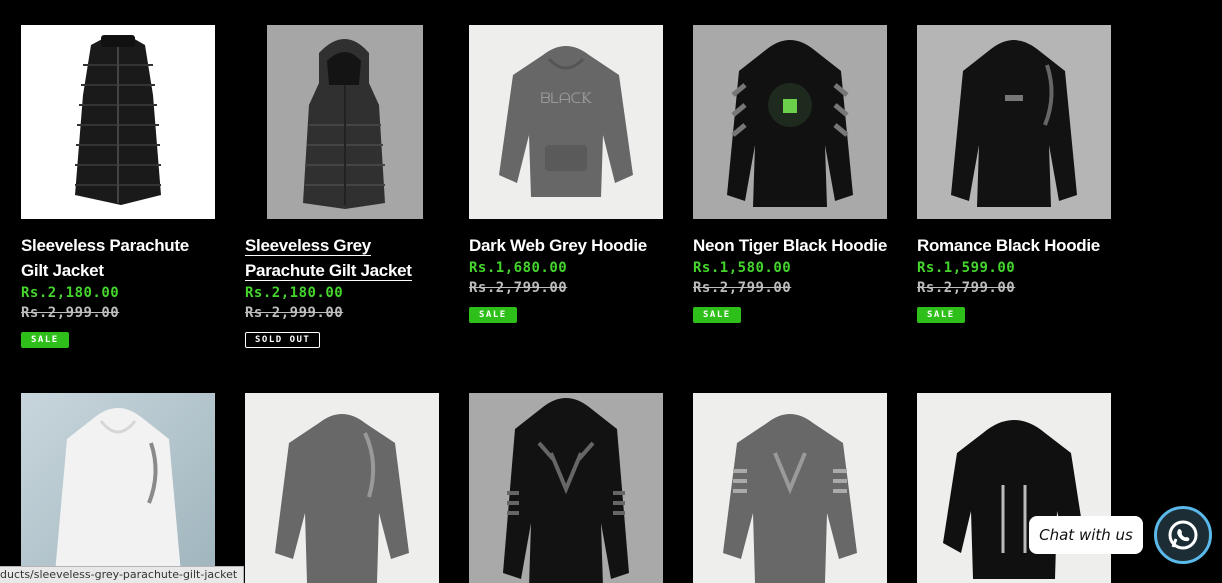 The height and width of the screenshot is (583, 1222). What do you see at coordinates (1014, 245) in the screenshot?
I see `product-title: Romance Black Hoodie` at bounding box center [1014, 245].